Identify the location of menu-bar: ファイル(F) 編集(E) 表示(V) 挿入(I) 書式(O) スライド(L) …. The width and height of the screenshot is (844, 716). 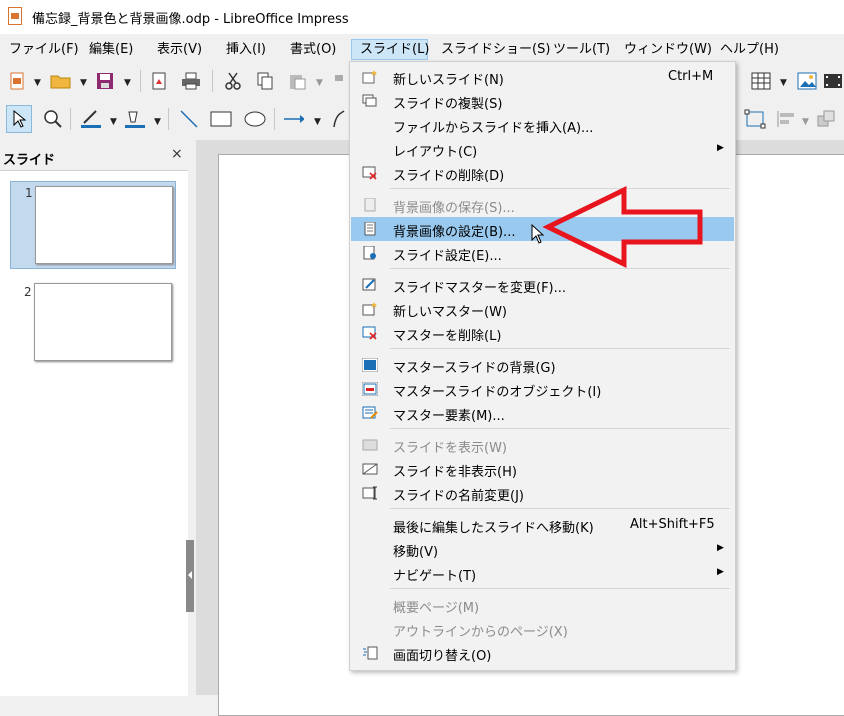
(422, 49).